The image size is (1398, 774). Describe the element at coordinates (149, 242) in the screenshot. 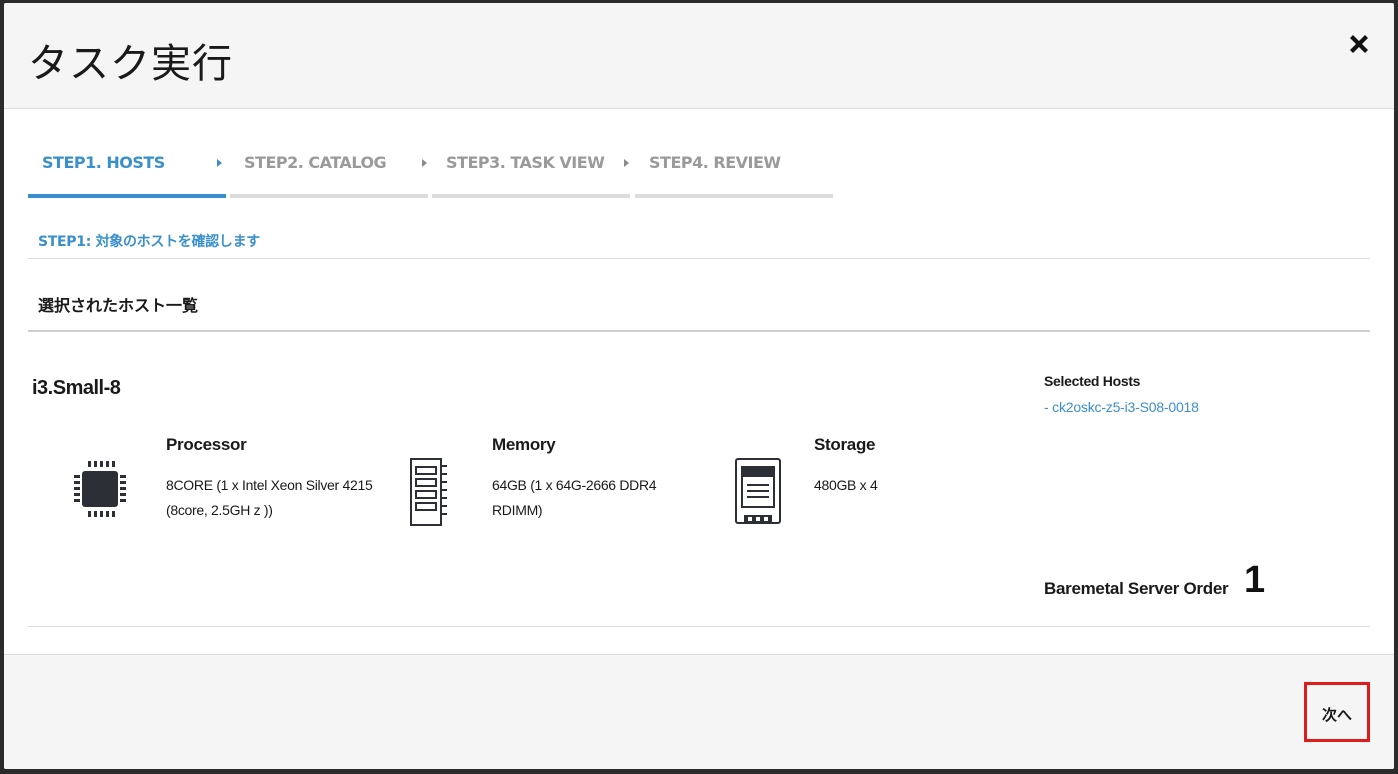

I see `step-description: STEP1: 対象のホストを確認します` at that location.